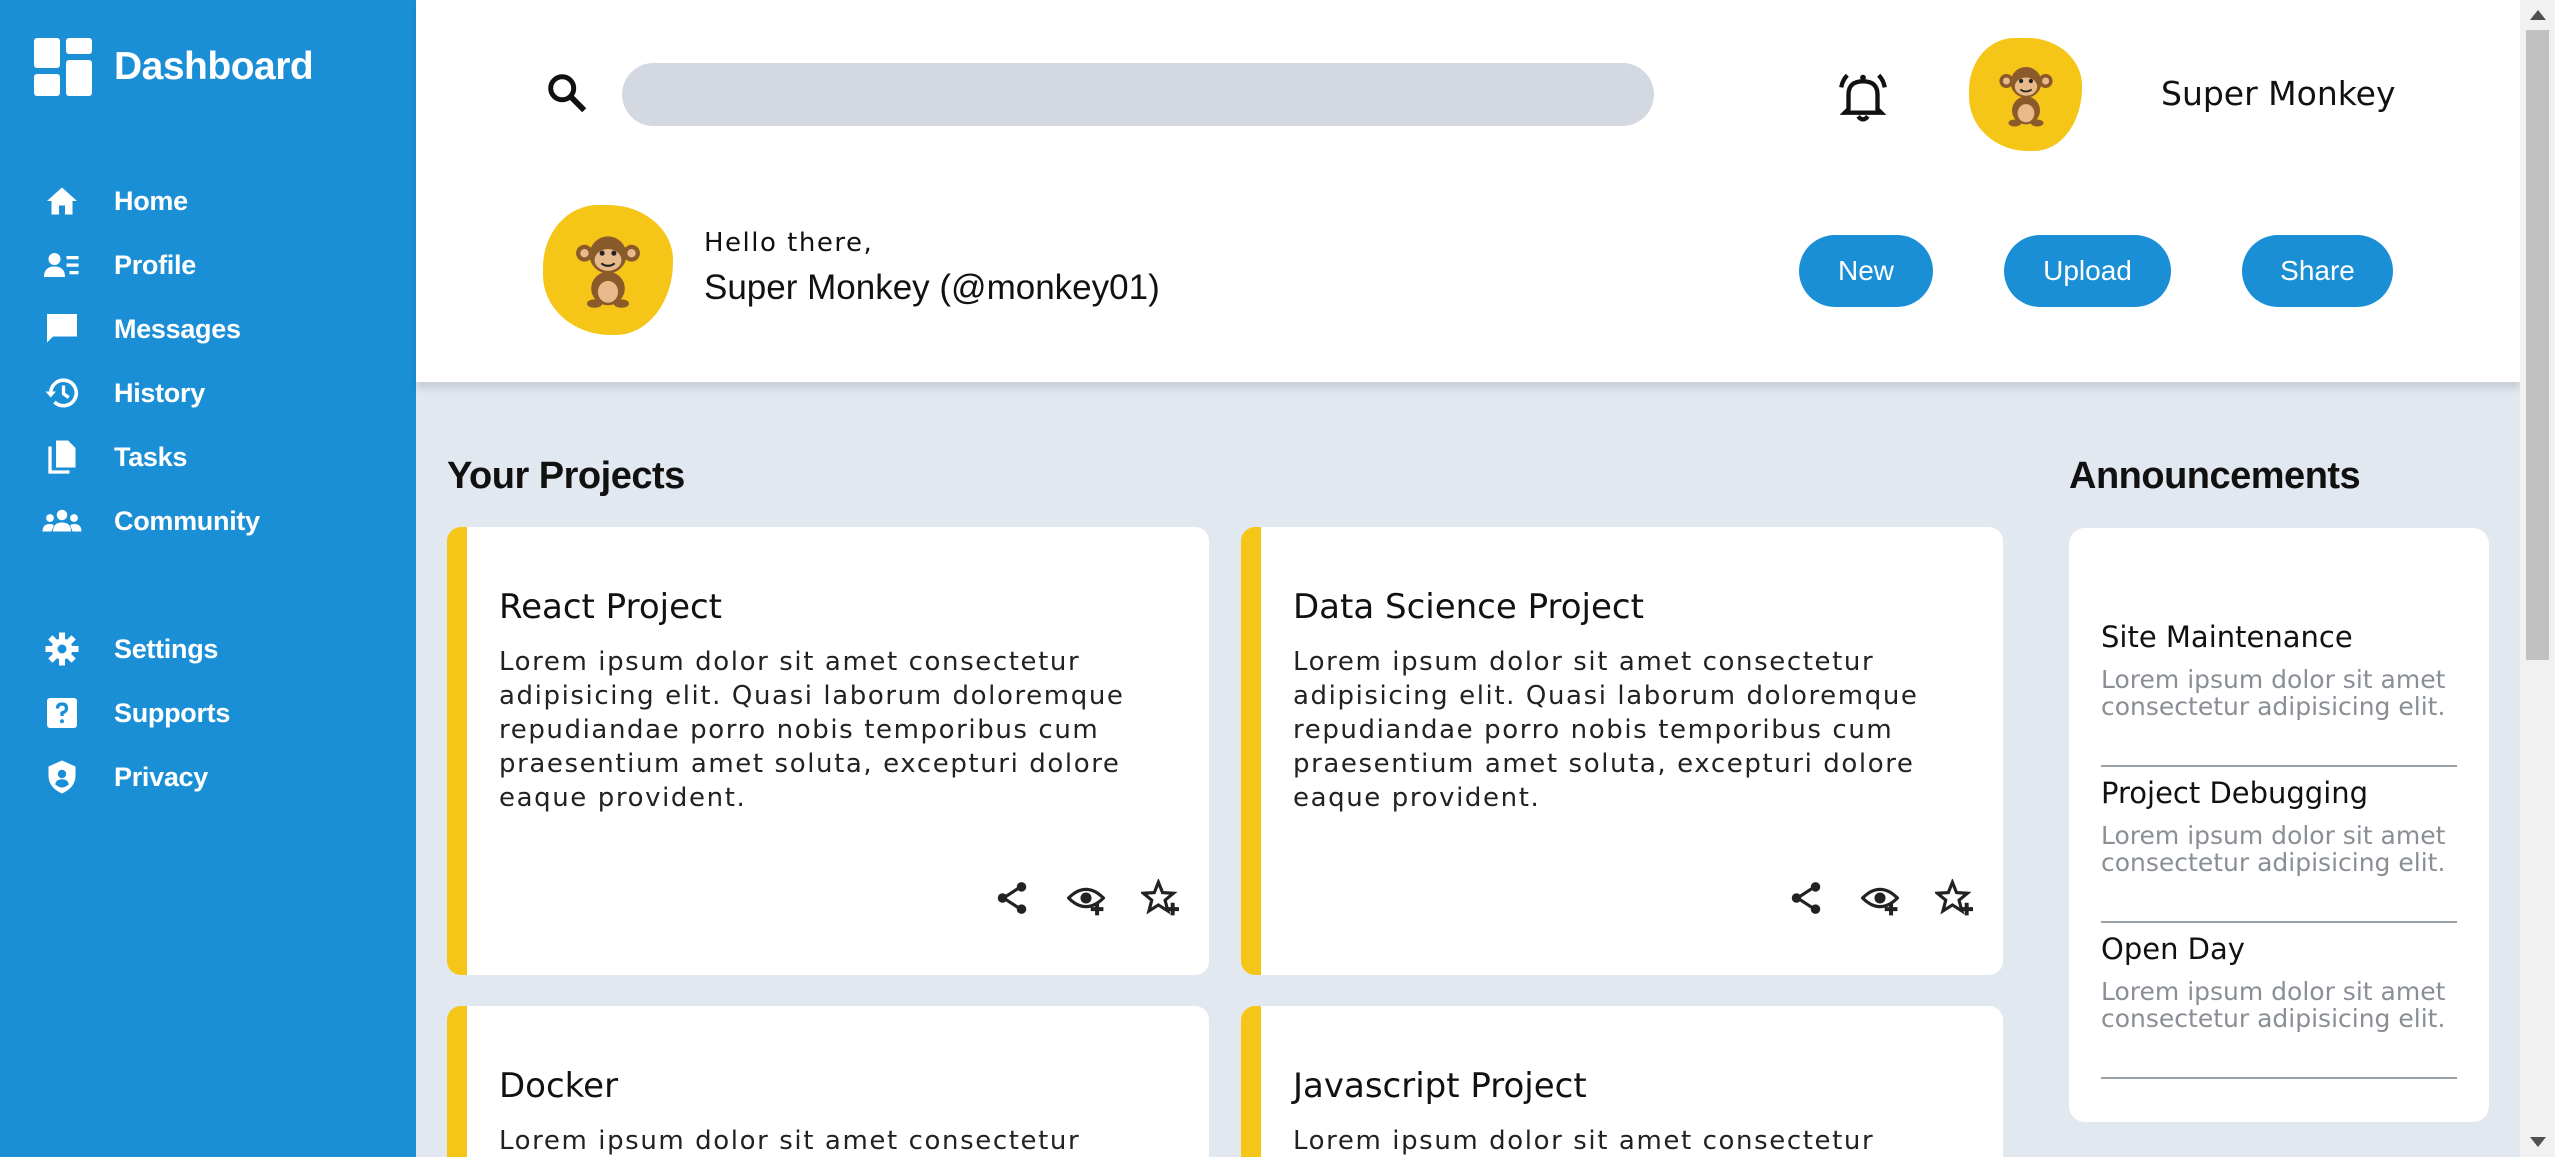 The height and width of the screenshot is (1157, 2555). Describe the element at coordinates (2215, 476) in the screenshot. I see `announcements-title: Announcements` at that location.